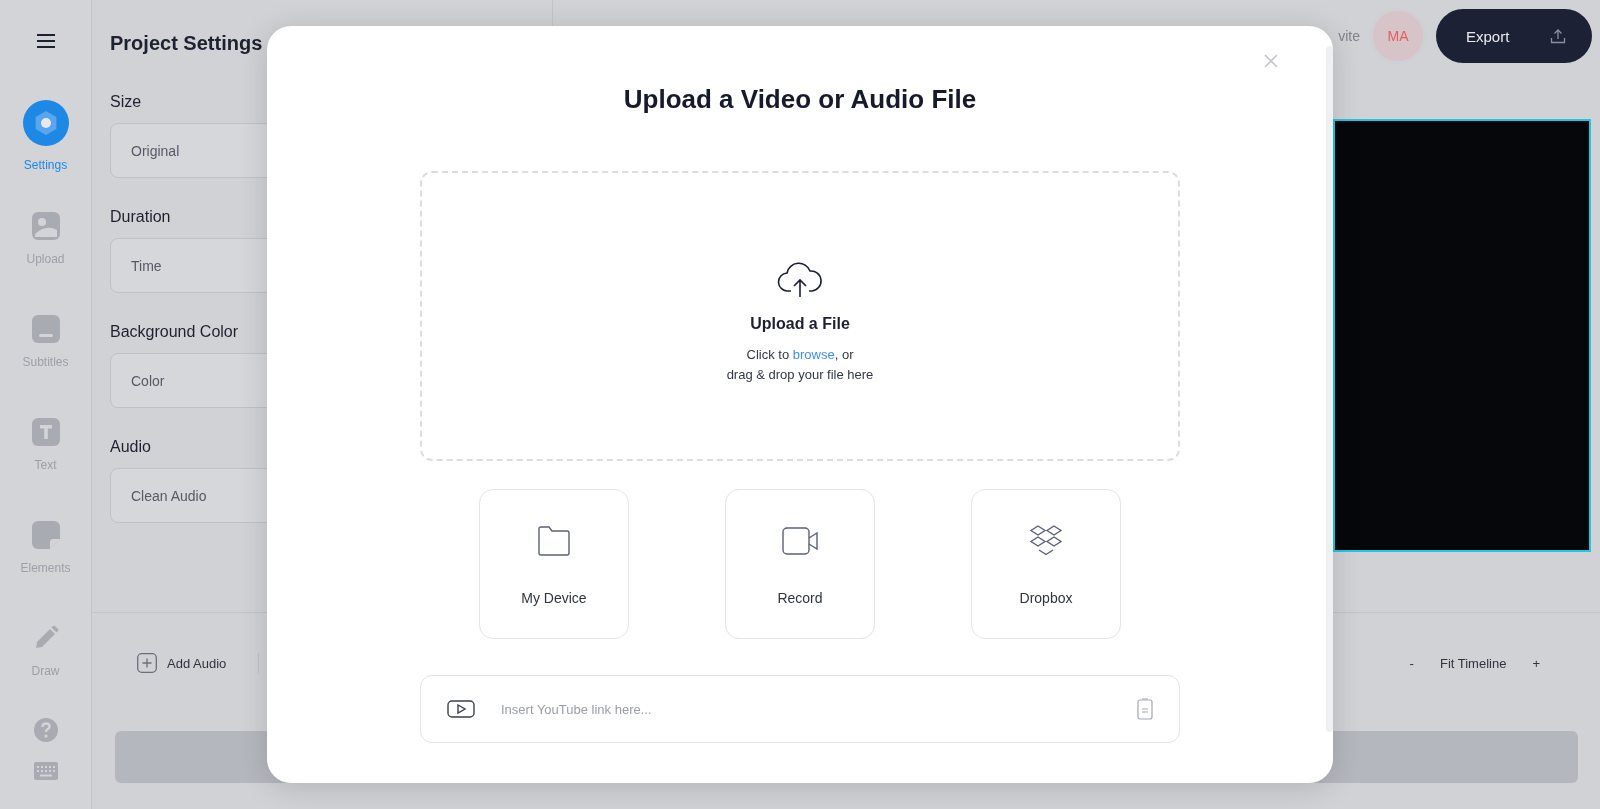 This screenshot has height=809, width=1600. What do you see at coordinates (126, 102) in the screenshot?
I see `field-label: Size` at bounding box center [126, 102].